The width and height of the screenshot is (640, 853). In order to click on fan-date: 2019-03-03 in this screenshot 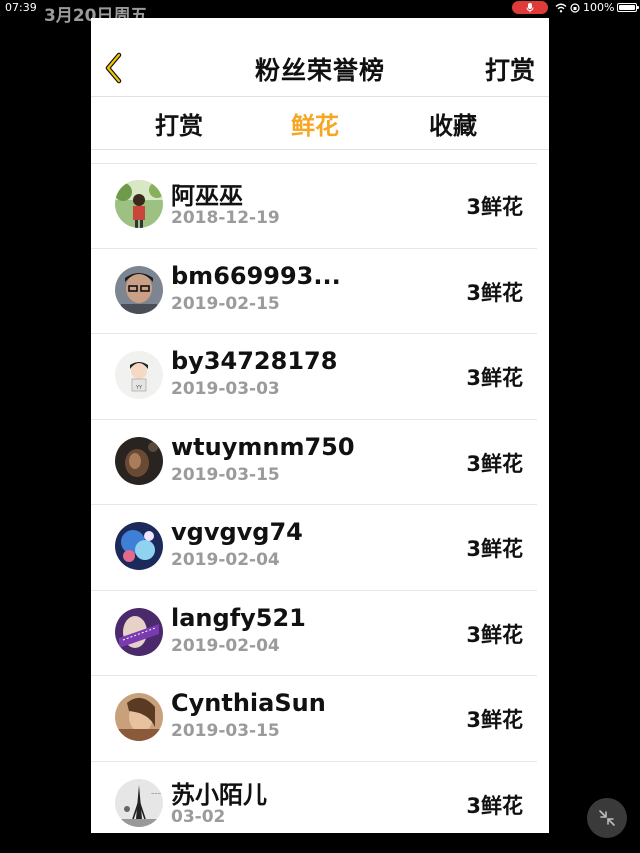, I will do `click(225, 389)`.